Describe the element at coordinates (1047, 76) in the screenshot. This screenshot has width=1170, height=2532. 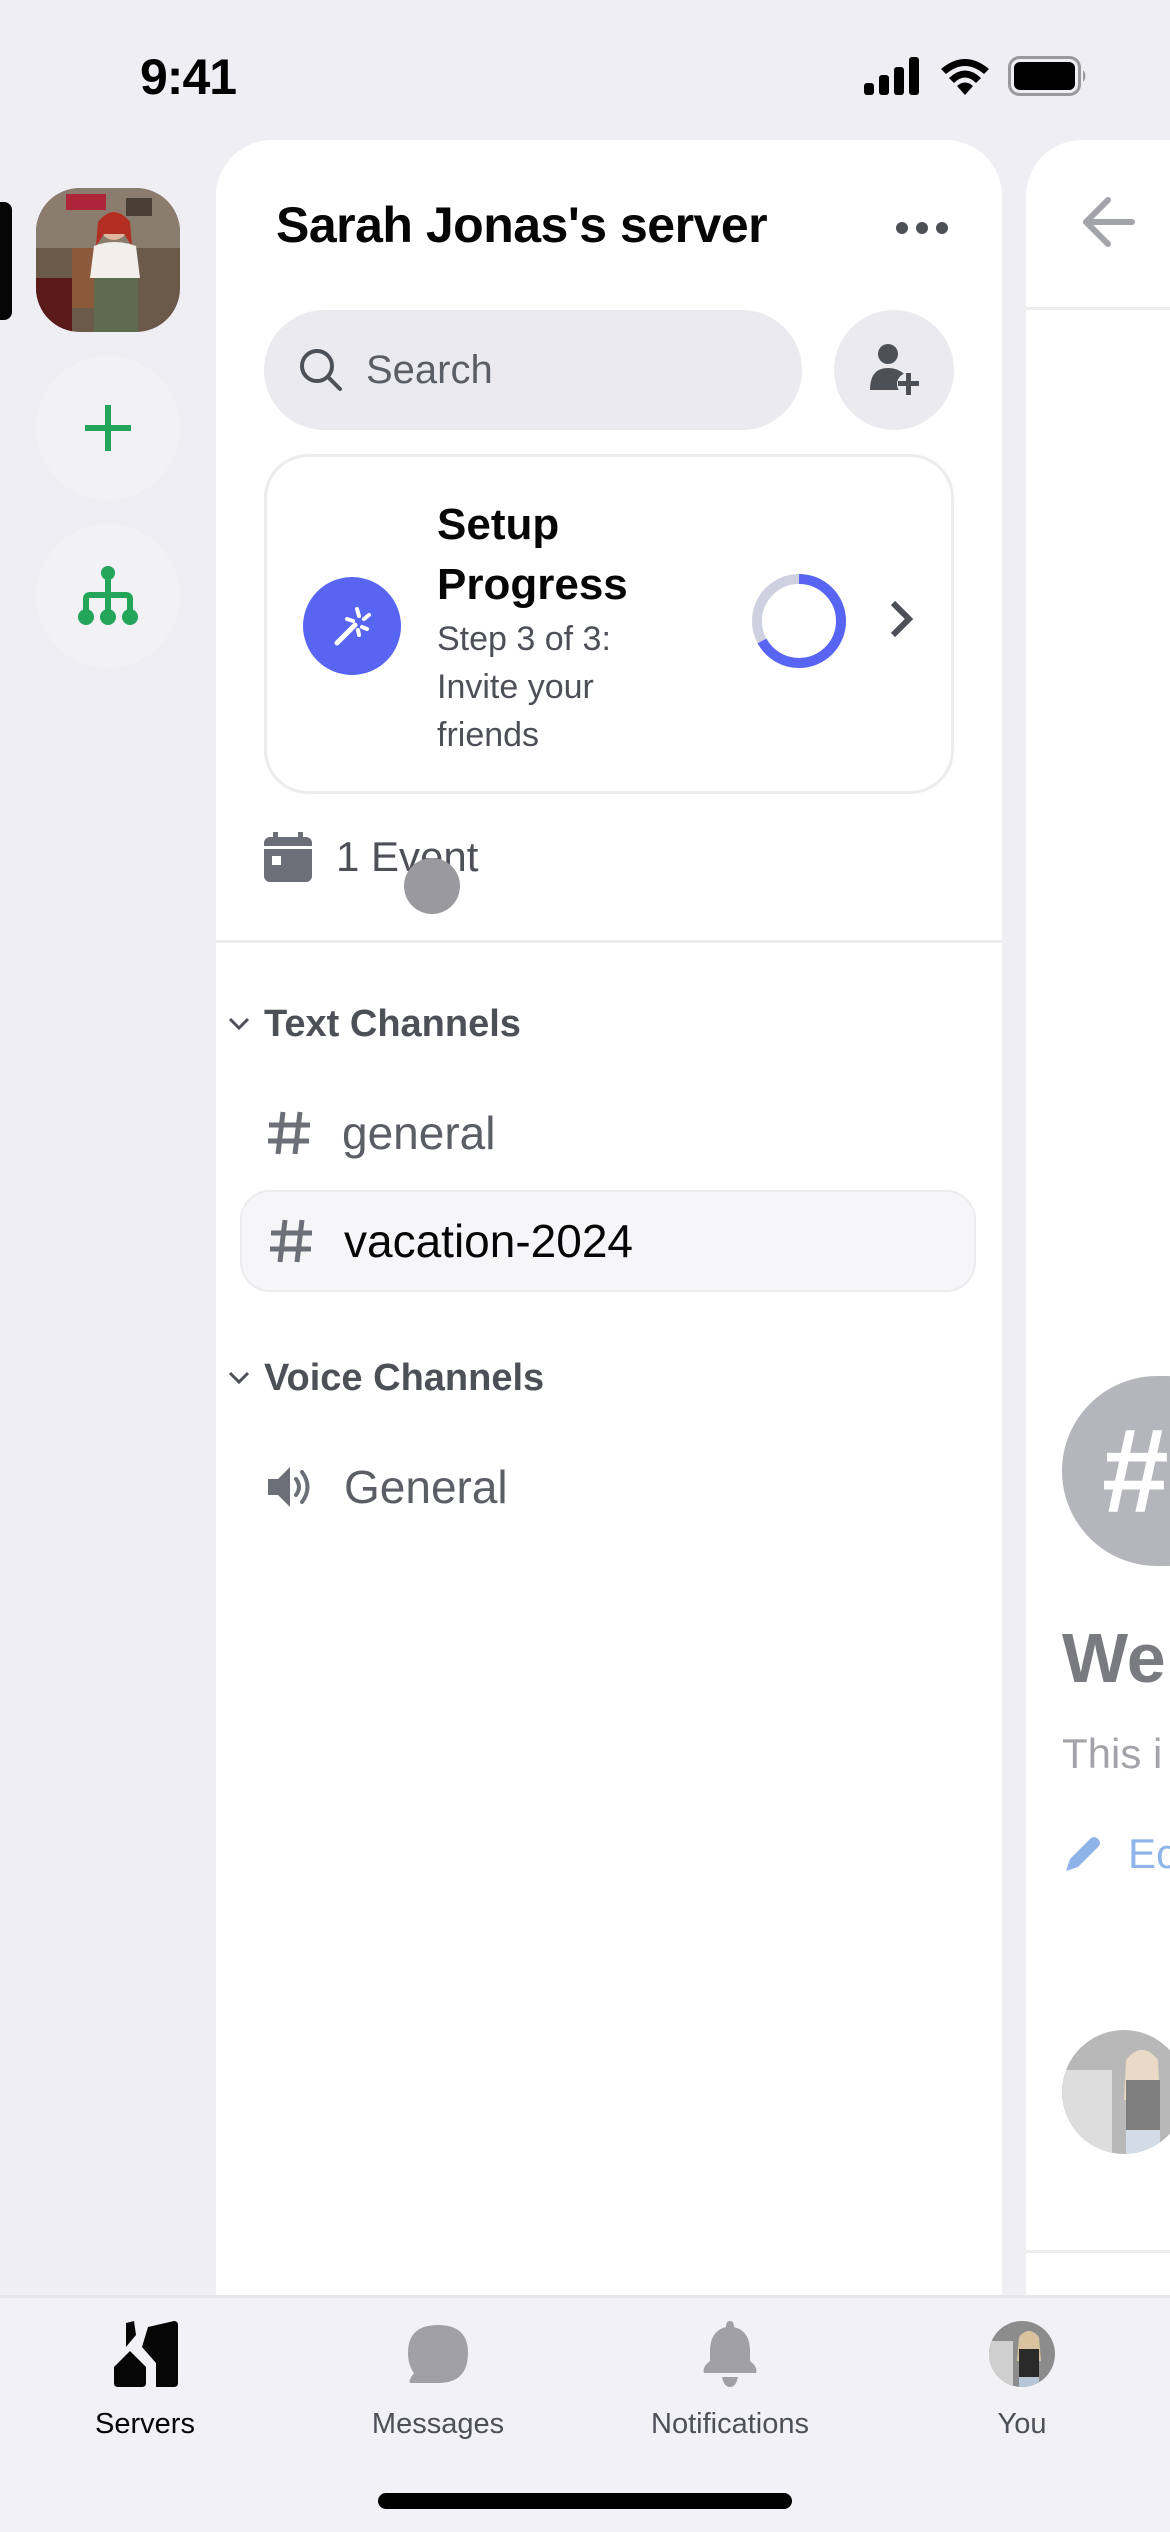
I see `battery-icon` at that location.